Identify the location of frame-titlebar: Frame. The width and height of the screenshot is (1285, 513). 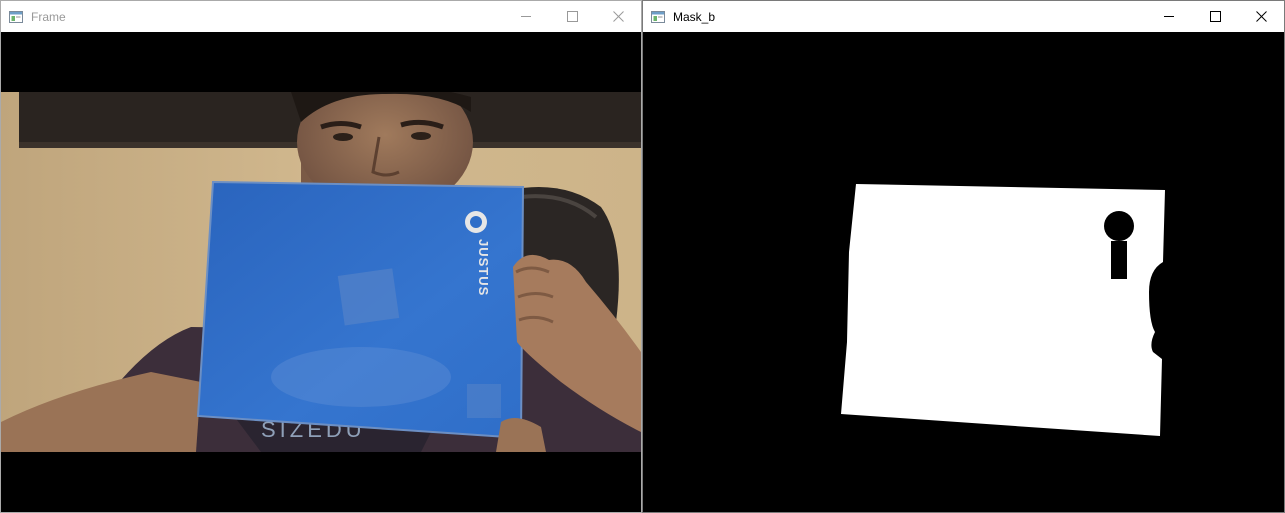
(321, 16).